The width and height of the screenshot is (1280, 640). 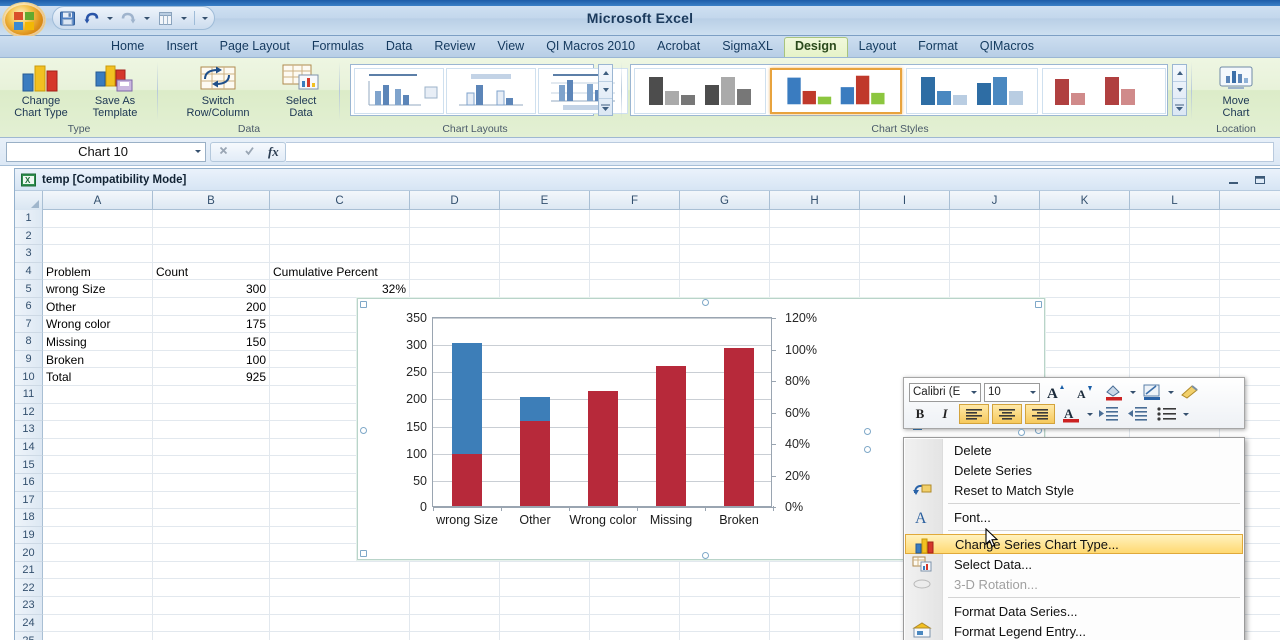 What do you see at coordinates (455, 271) in the screenshot?
I see `cell-d4` at bounding box center [455, 271].